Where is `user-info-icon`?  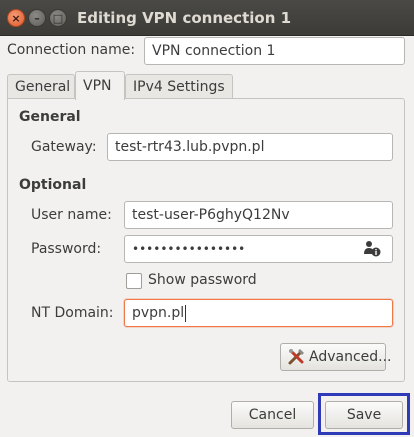 user-info-icon is located at coordinates (372, 249).